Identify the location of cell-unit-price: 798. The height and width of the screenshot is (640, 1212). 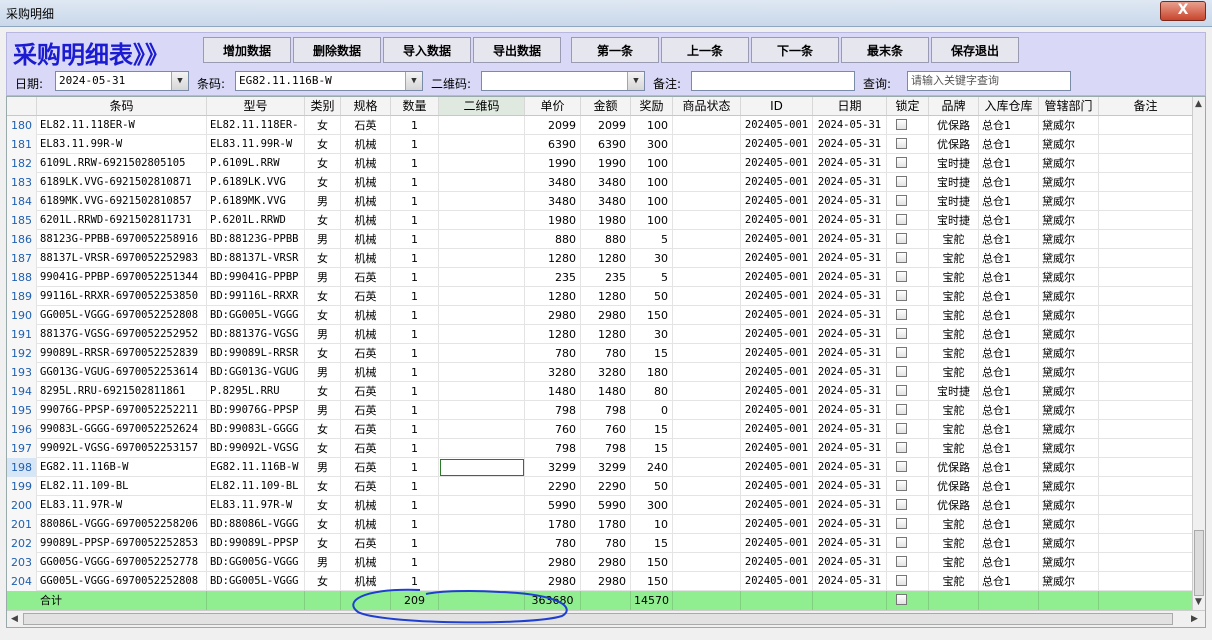
(553, 410).